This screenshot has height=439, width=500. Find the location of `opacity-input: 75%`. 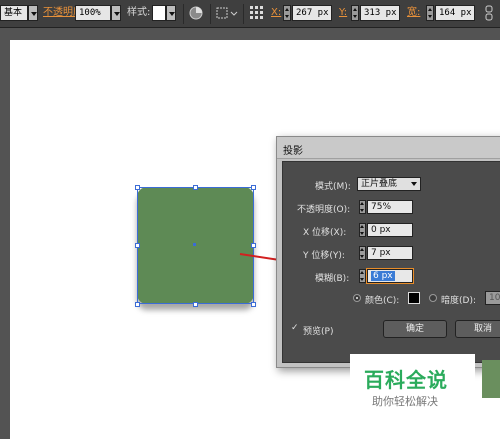

opacity-input: 75% is located at coordinates (390, 207).